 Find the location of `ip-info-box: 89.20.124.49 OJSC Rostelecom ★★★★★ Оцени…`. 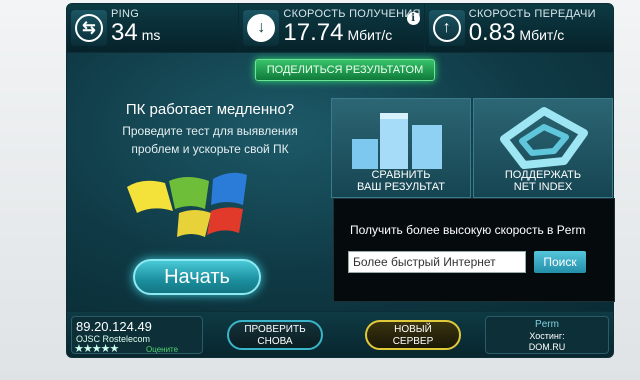

ip-info-box: 89.20.124.49 OJSC Rostelecom ★★★★★ Оцени… is located at coordinates (137, 335).